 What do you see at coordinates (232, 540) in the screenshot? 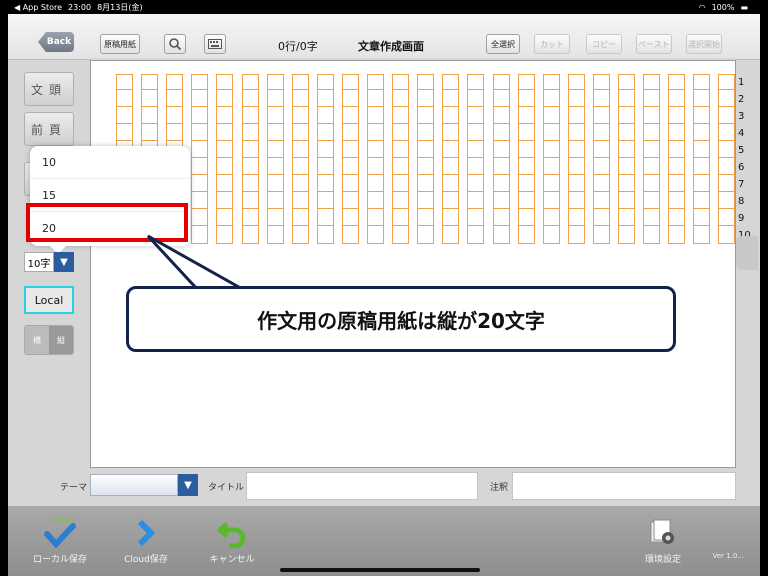
I see `cancel-button: キャンセル` at bounding box center [232, 540].